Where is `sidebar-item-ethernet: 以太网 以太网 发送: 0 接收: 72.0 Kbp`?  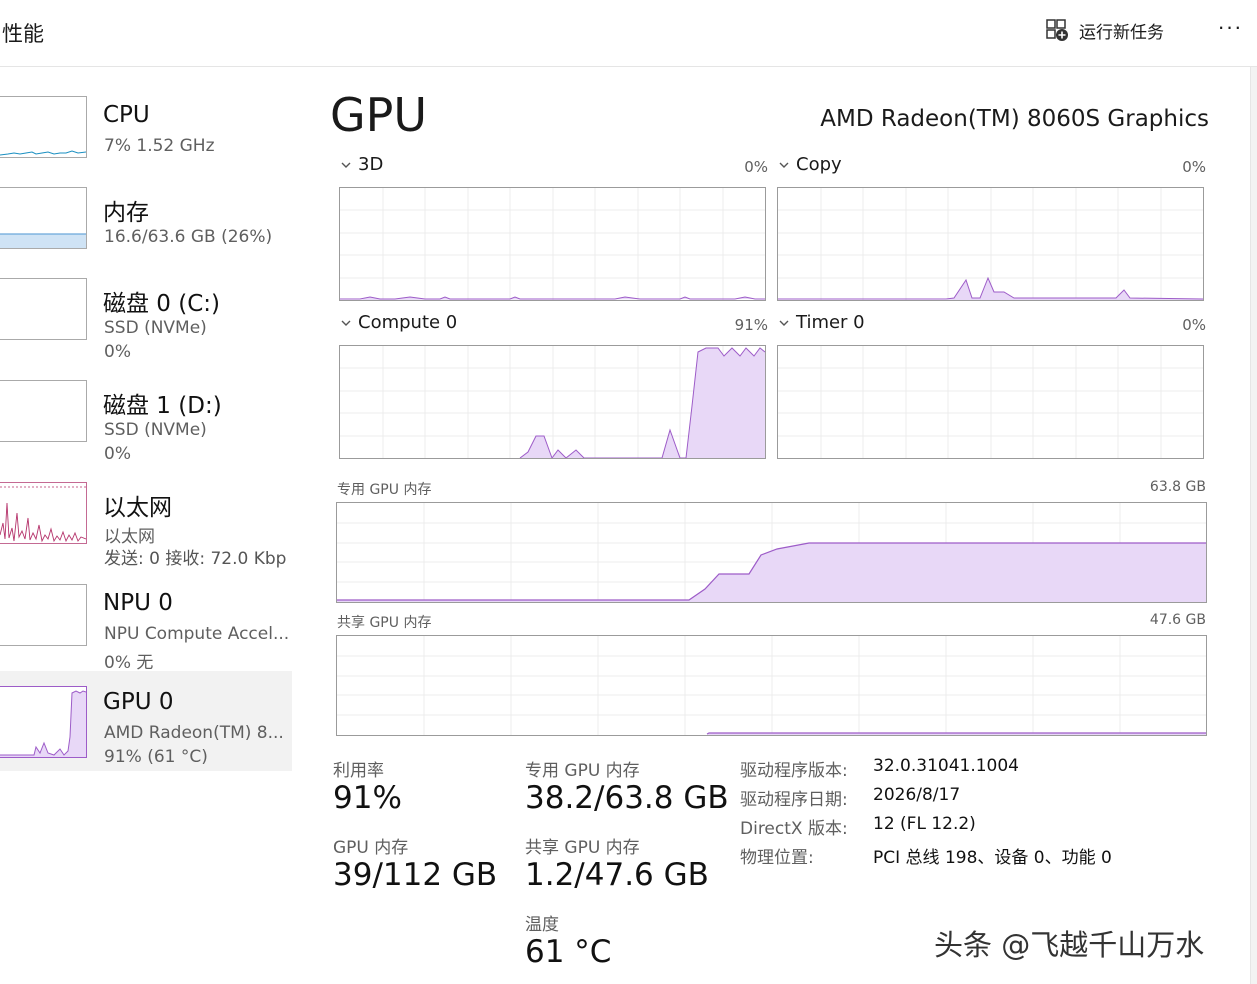 sidebar-item-ethernet: 以太网 以太网 发送: 0 接收: 72.0 Kbp is located at coordinates (146, 520).